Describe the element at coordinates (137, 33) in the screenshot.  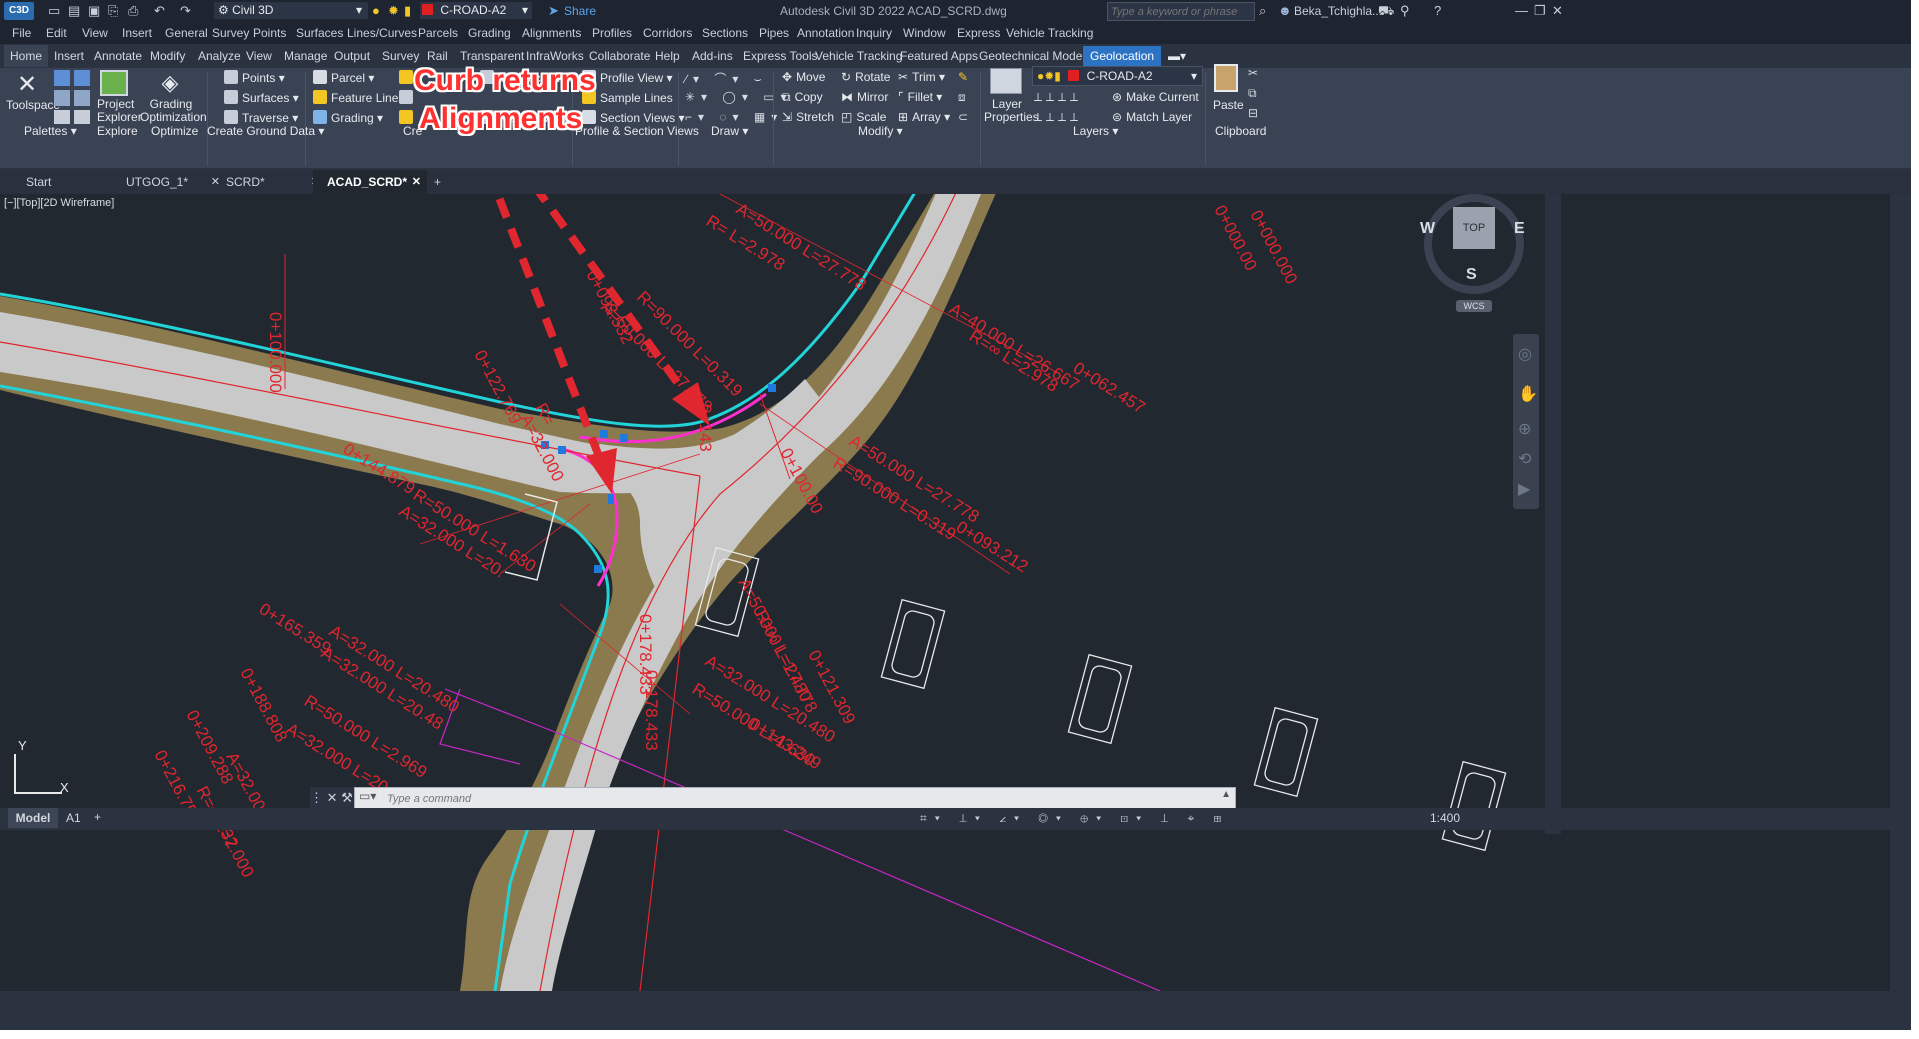
I see `menu-insert: Insert` at that location.